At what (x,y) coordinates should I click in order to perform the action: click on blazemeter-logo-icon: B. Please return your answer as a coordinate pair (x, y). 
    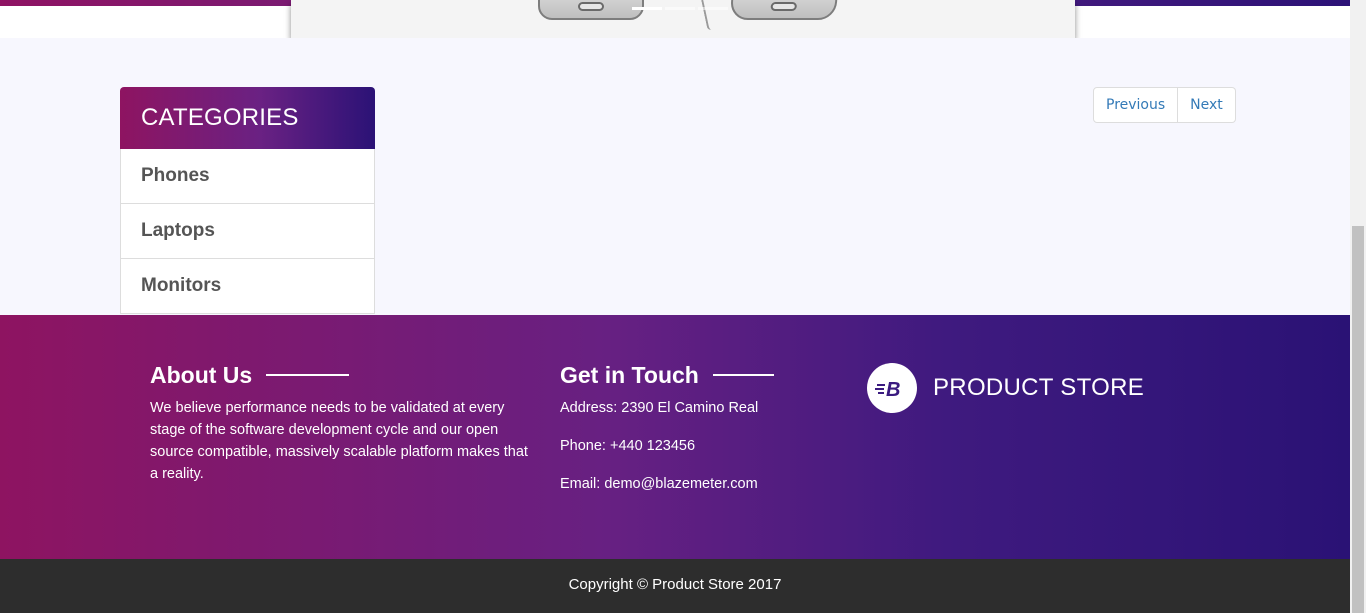
    Looking at the image, I should click on (892, 388).